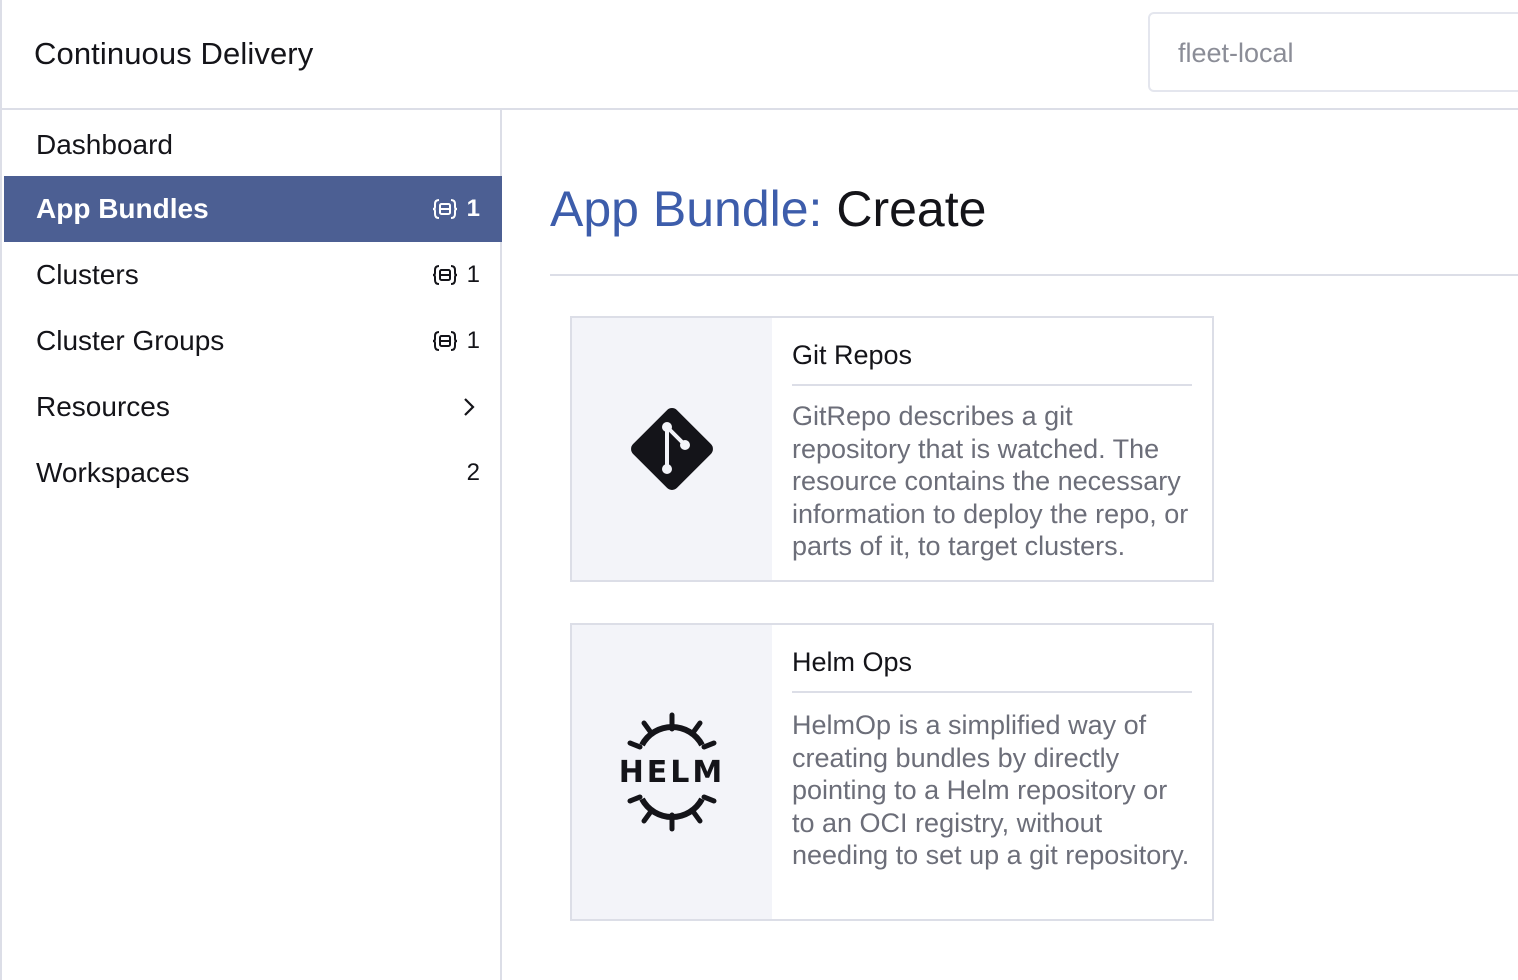  I want to click on helm-logo-text: HELM, so click(672, 772).